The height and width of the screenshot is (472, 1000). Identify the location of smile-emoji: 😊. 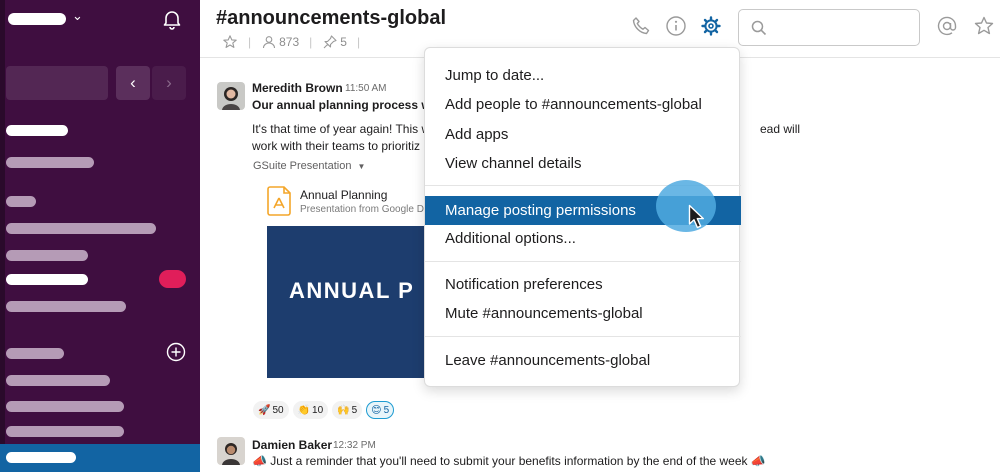
(376, 410).